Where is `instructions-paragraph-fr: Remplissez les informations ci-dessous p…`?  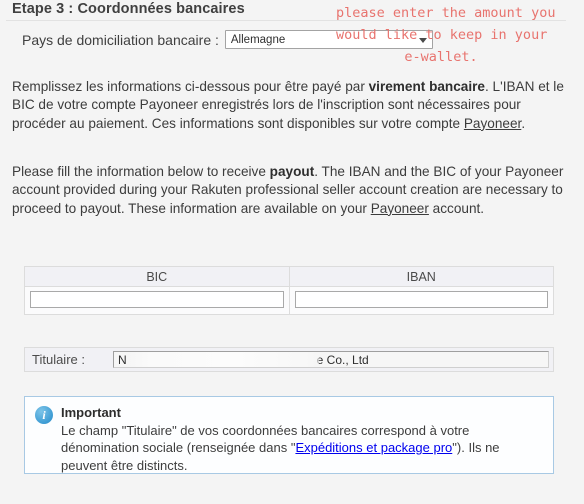
instructions-paragraph-fr: Remplissez les informations ci-dessous p… is located at coordinates (290, 106).